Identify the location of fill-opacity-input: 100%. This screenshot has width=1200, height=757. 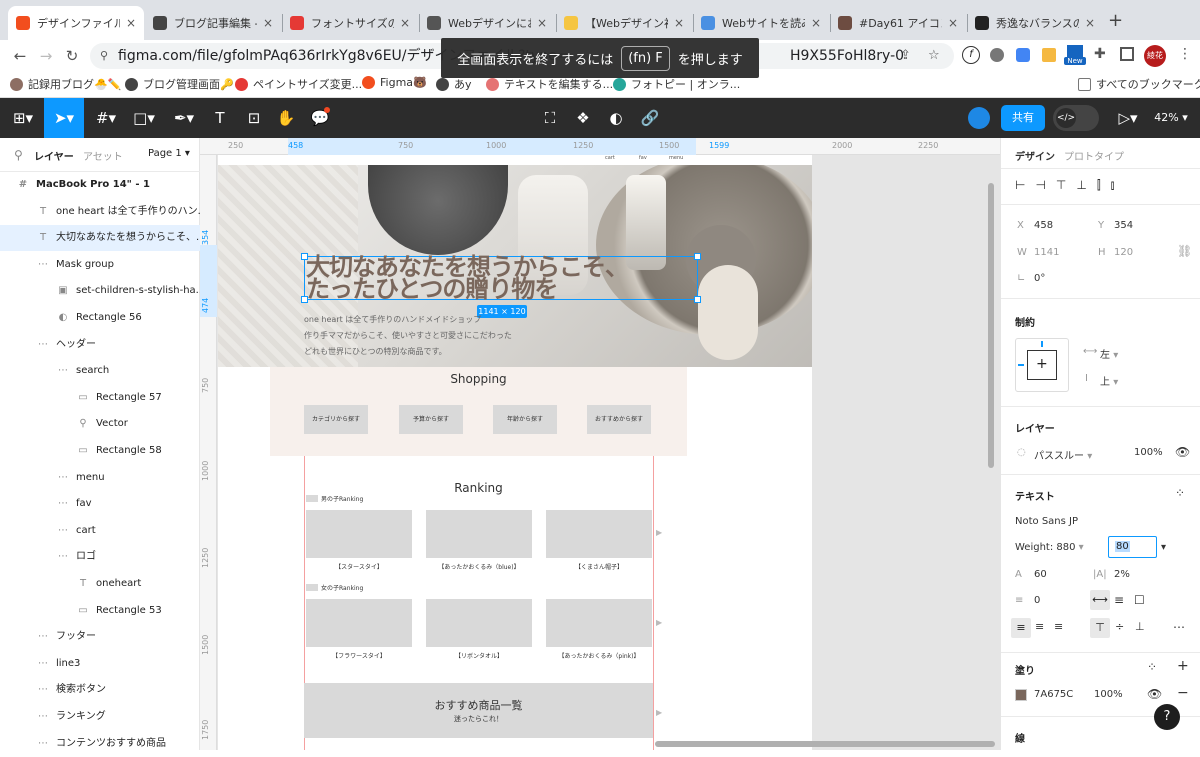
(1108, 694).